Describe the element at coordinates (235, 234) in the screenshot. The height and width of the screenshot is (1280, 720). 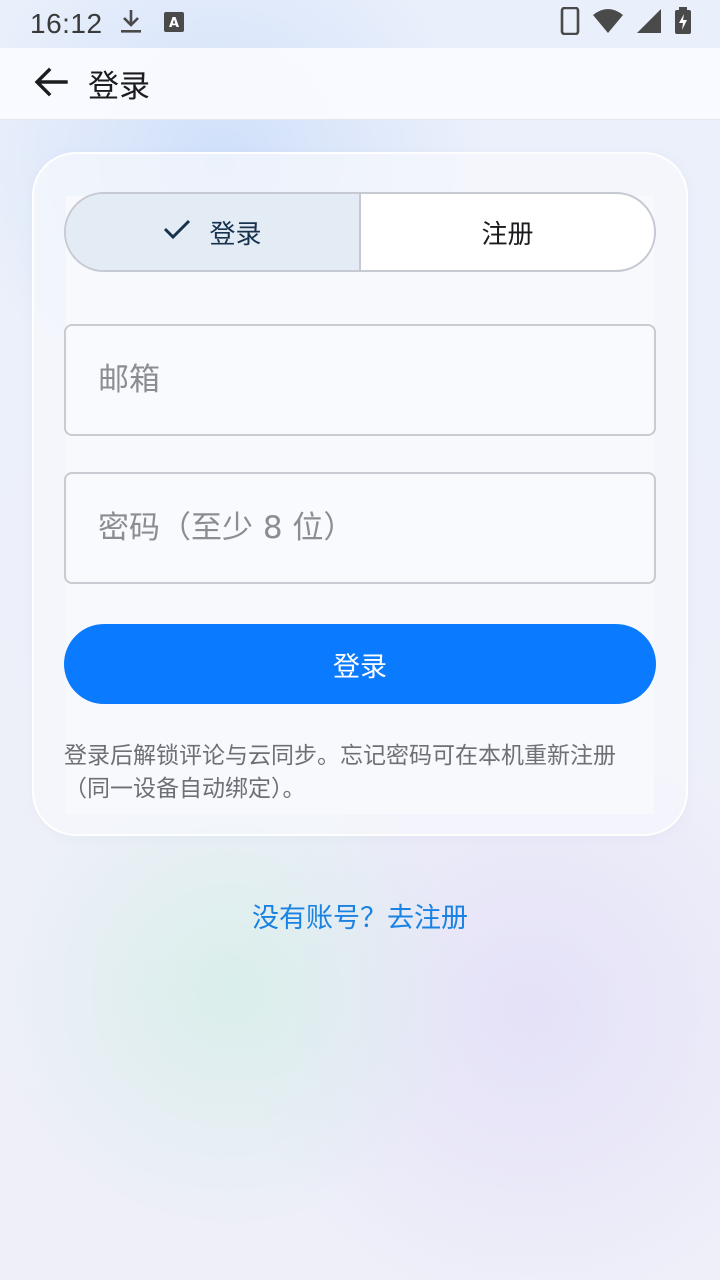
I see `tab-login-label: 登录` at that location.